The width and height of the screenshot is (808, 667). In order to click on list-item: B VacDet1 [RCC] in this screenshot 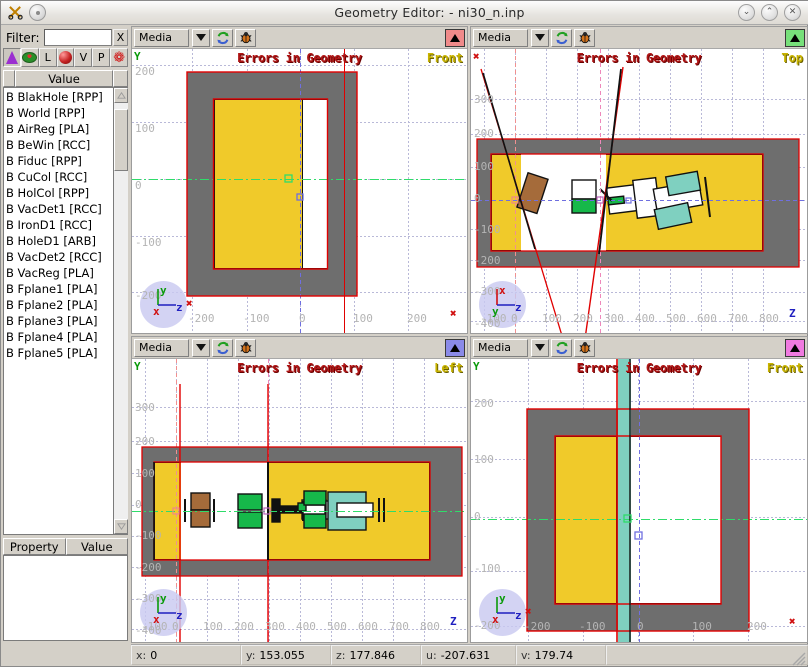, I will do `click(58, 209)`.